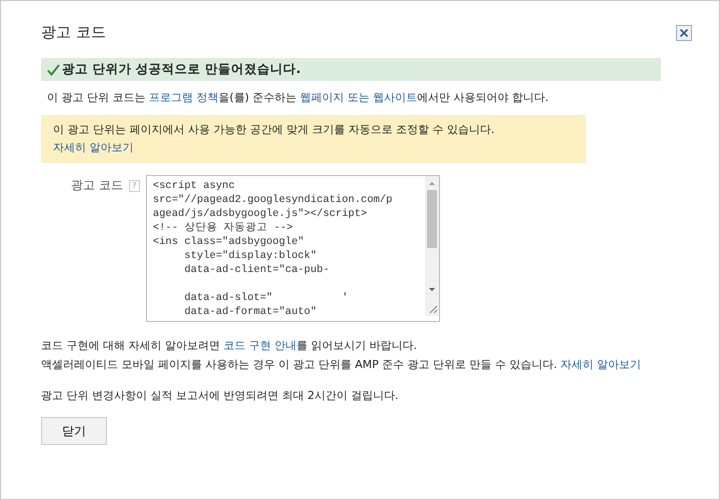  I want to click on text-link: 코드 구현 안내, so click(259, 345).